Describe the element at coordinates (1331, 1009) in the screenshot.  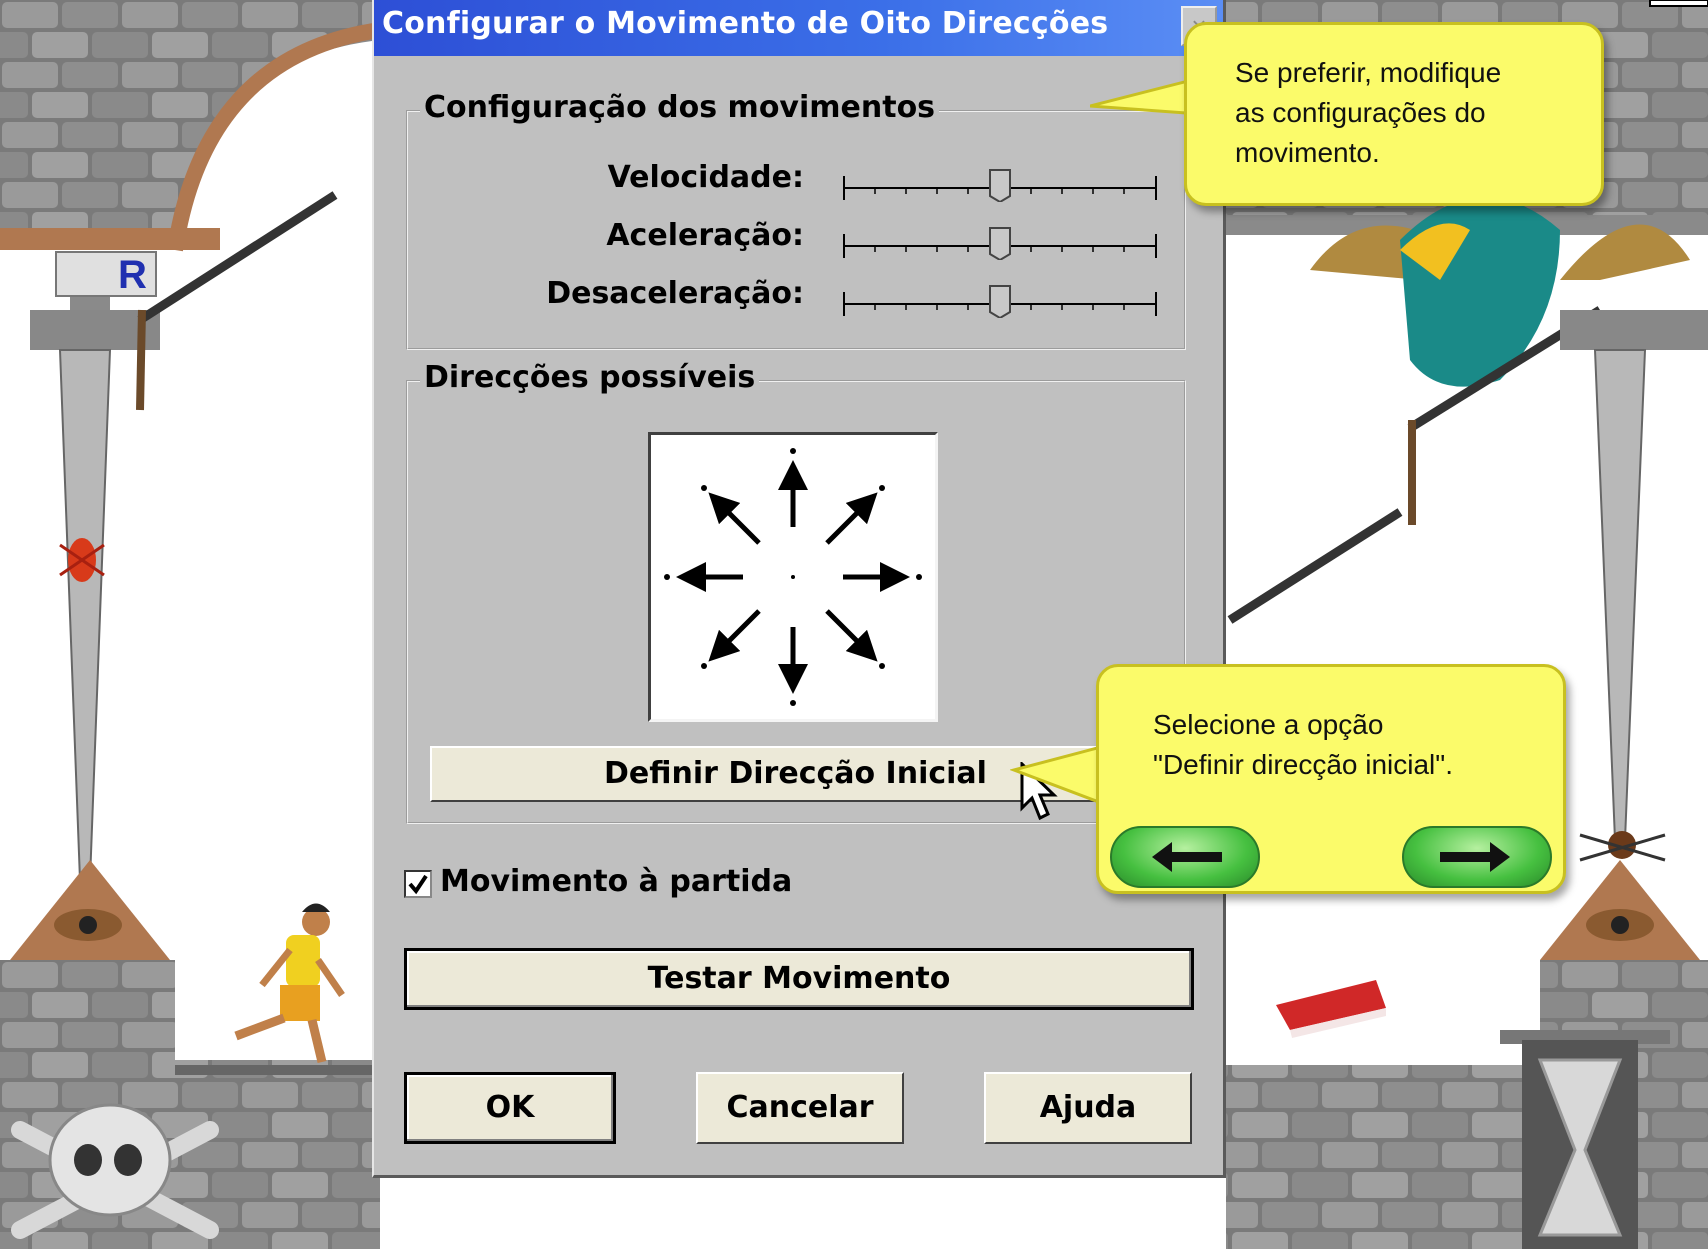
I see `red-book` at that location.